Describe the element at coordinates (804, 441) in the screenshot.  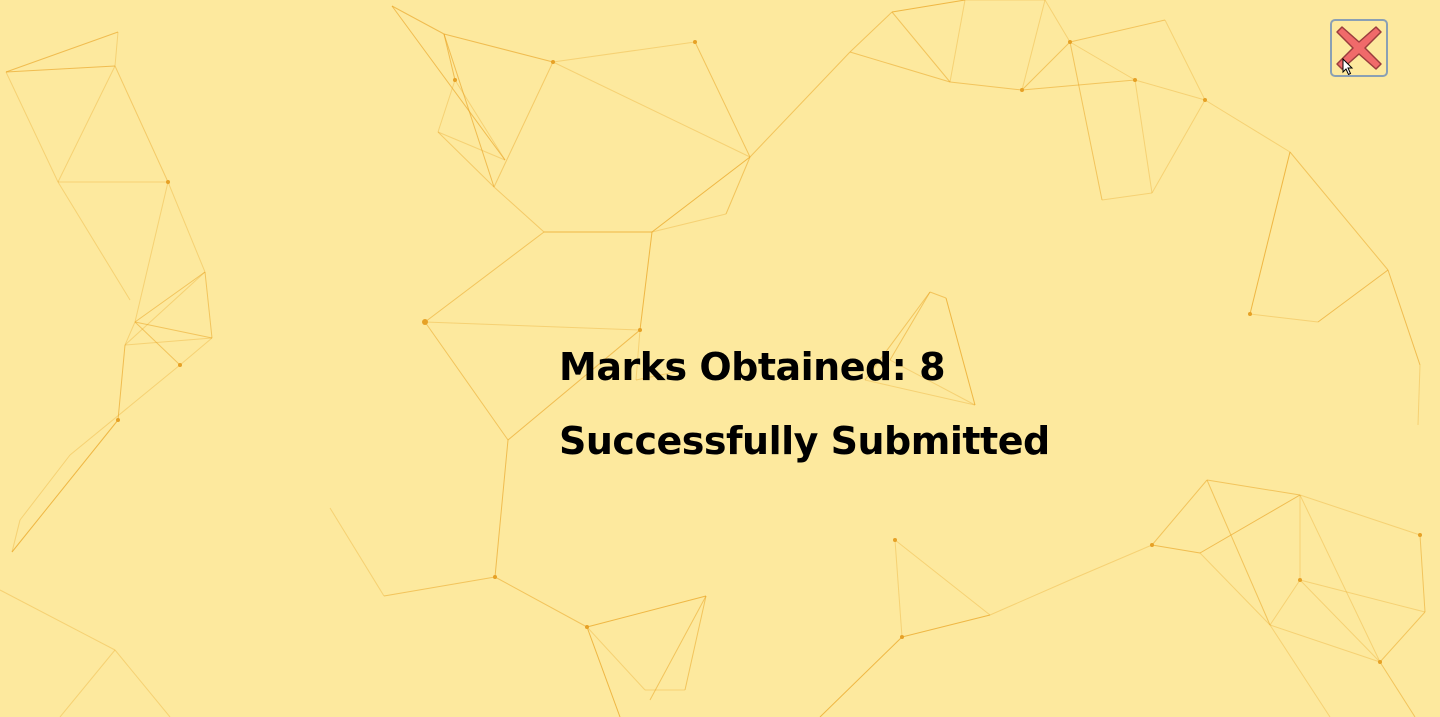
I see `submission-status-text: Successfully Submitted` at that location.